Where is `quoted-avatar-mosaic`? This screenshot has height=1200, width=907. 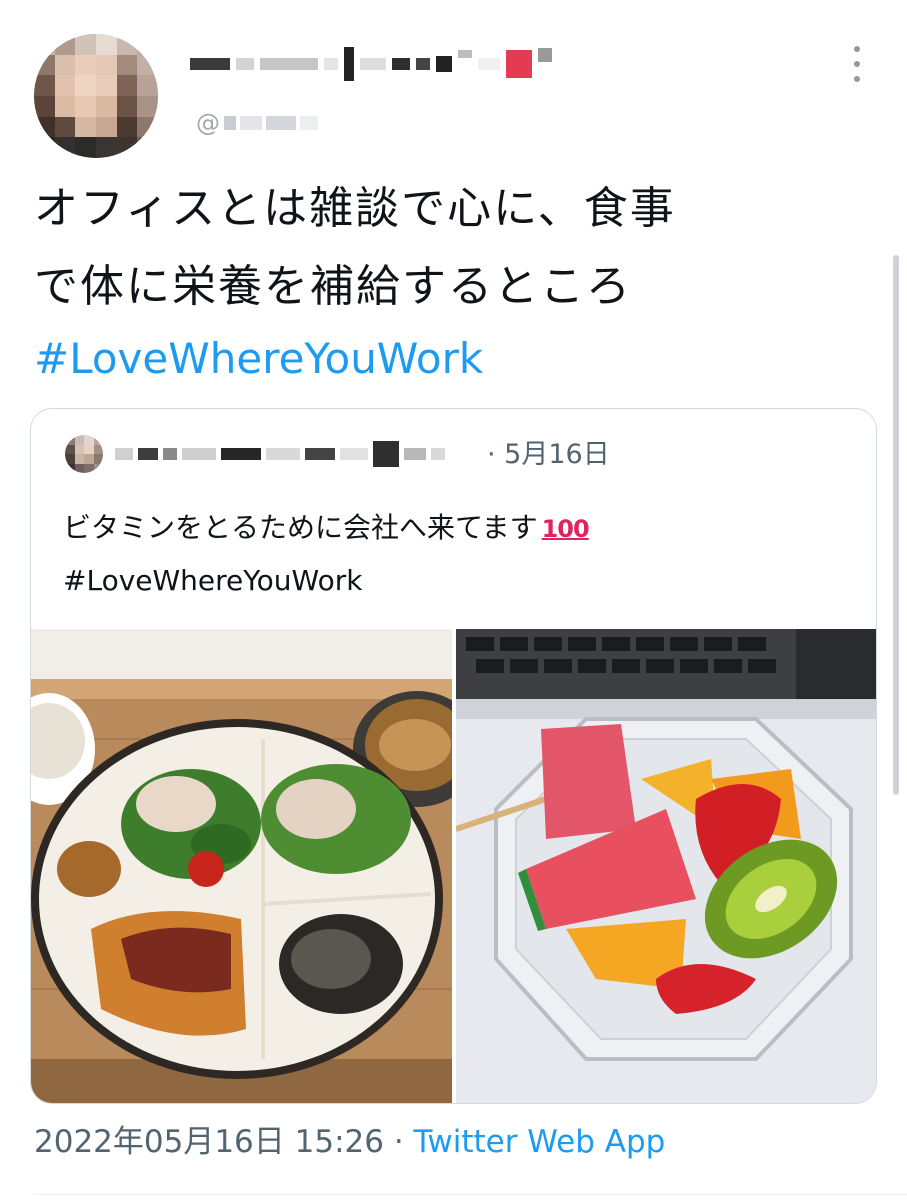 quoted-avatar-mosaic is located at coordinates (84, 454).